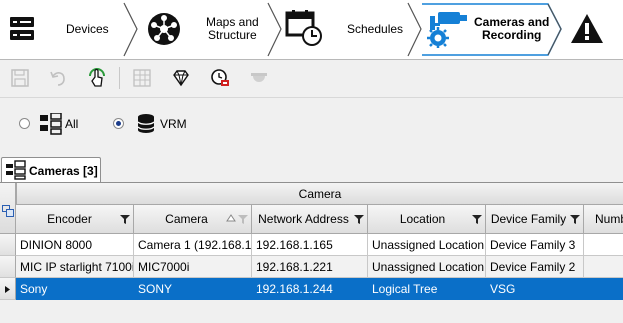 This screenshot has height=323, width=623. What do you see at coordinates (427, 289) in the screenshot?
I see `cell-location: Logical Tree` at bounding box center [427, 289].